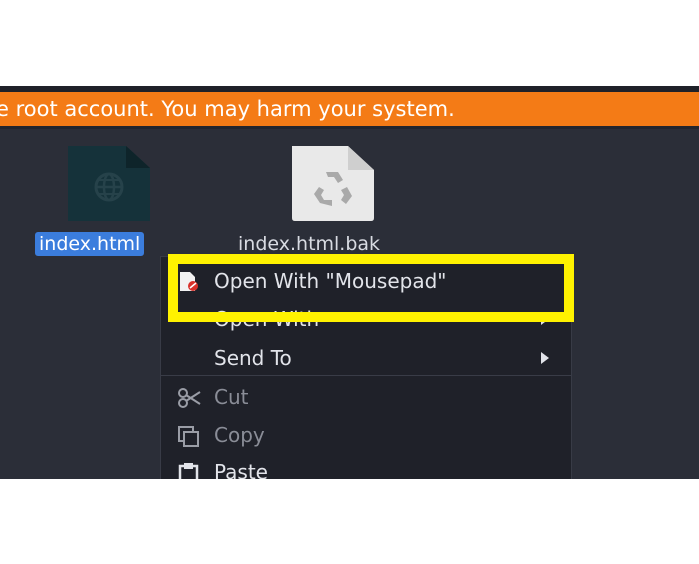 This screenshot has height=564, width=699. I want to click on mousepad-icon, so click(189, 282).